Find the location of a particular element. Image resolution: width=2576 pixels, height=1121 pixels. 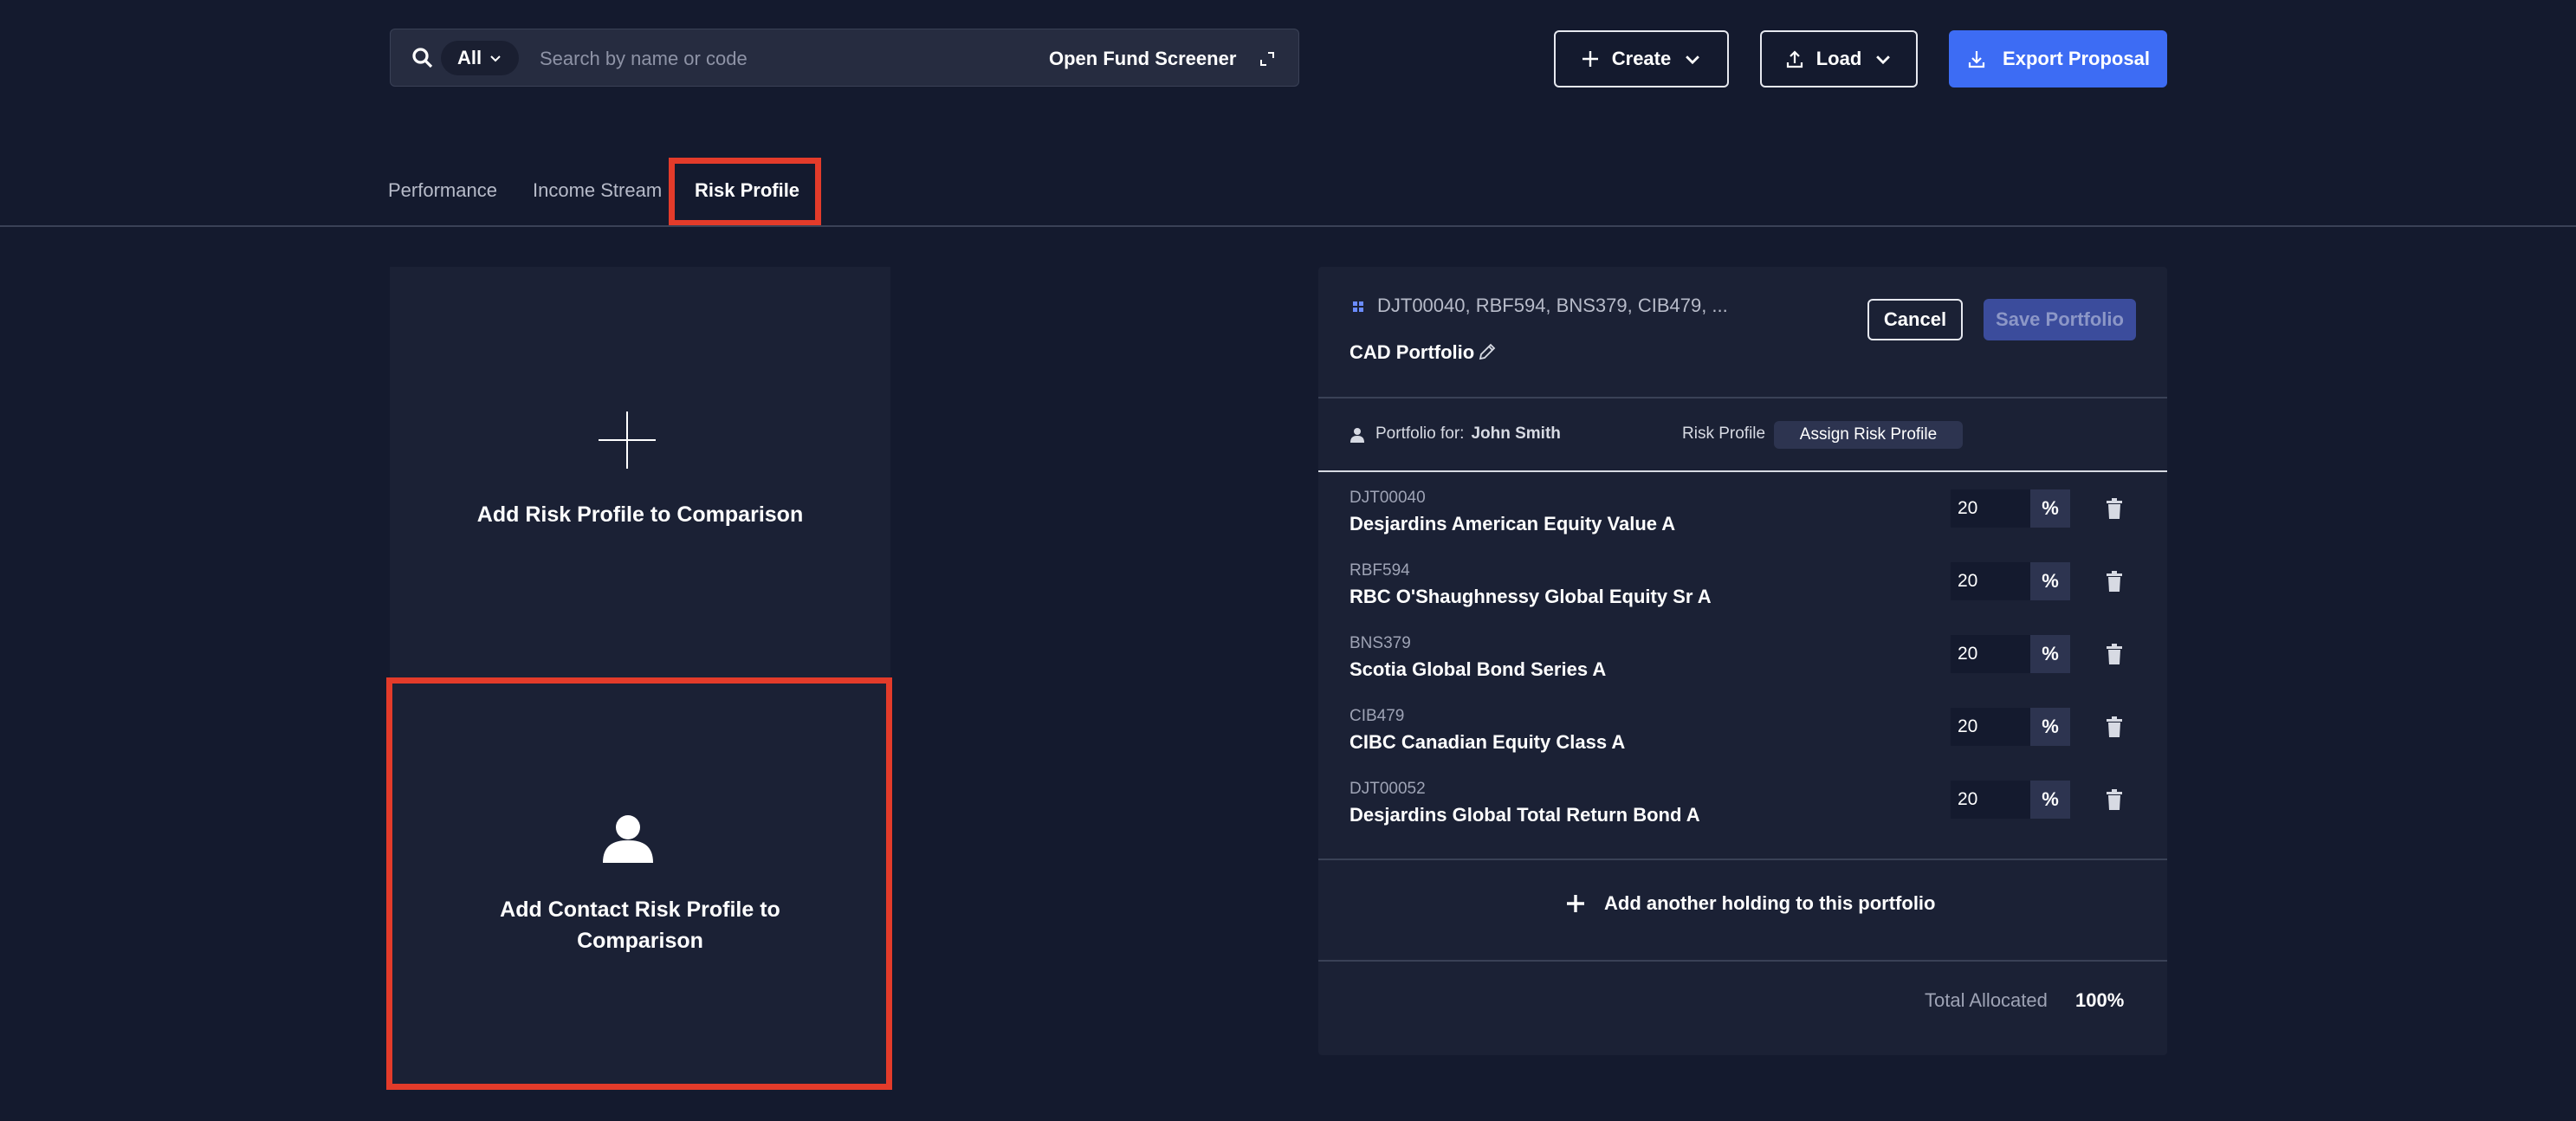

holding-name: RBC O'Shaughnessy Global Equity Sr A is located at coordinates (1530, 596).